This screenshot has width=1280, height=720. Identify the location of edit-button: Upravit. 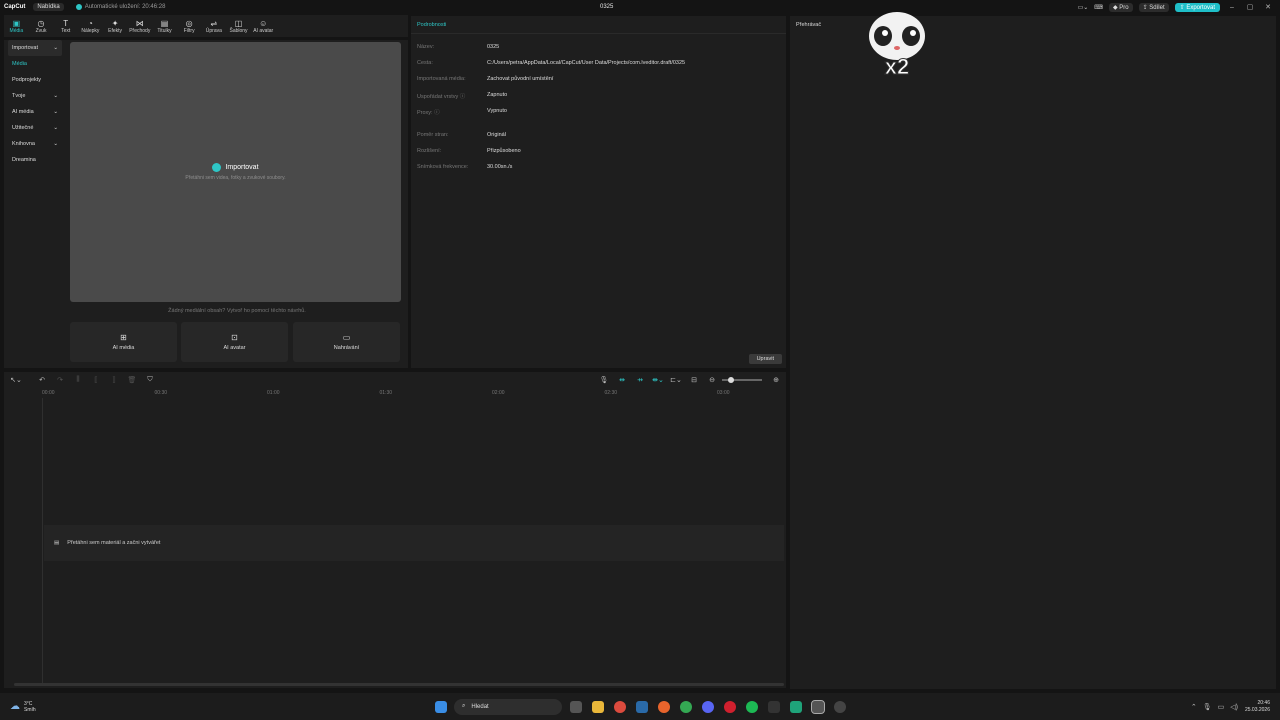
(765, 359).